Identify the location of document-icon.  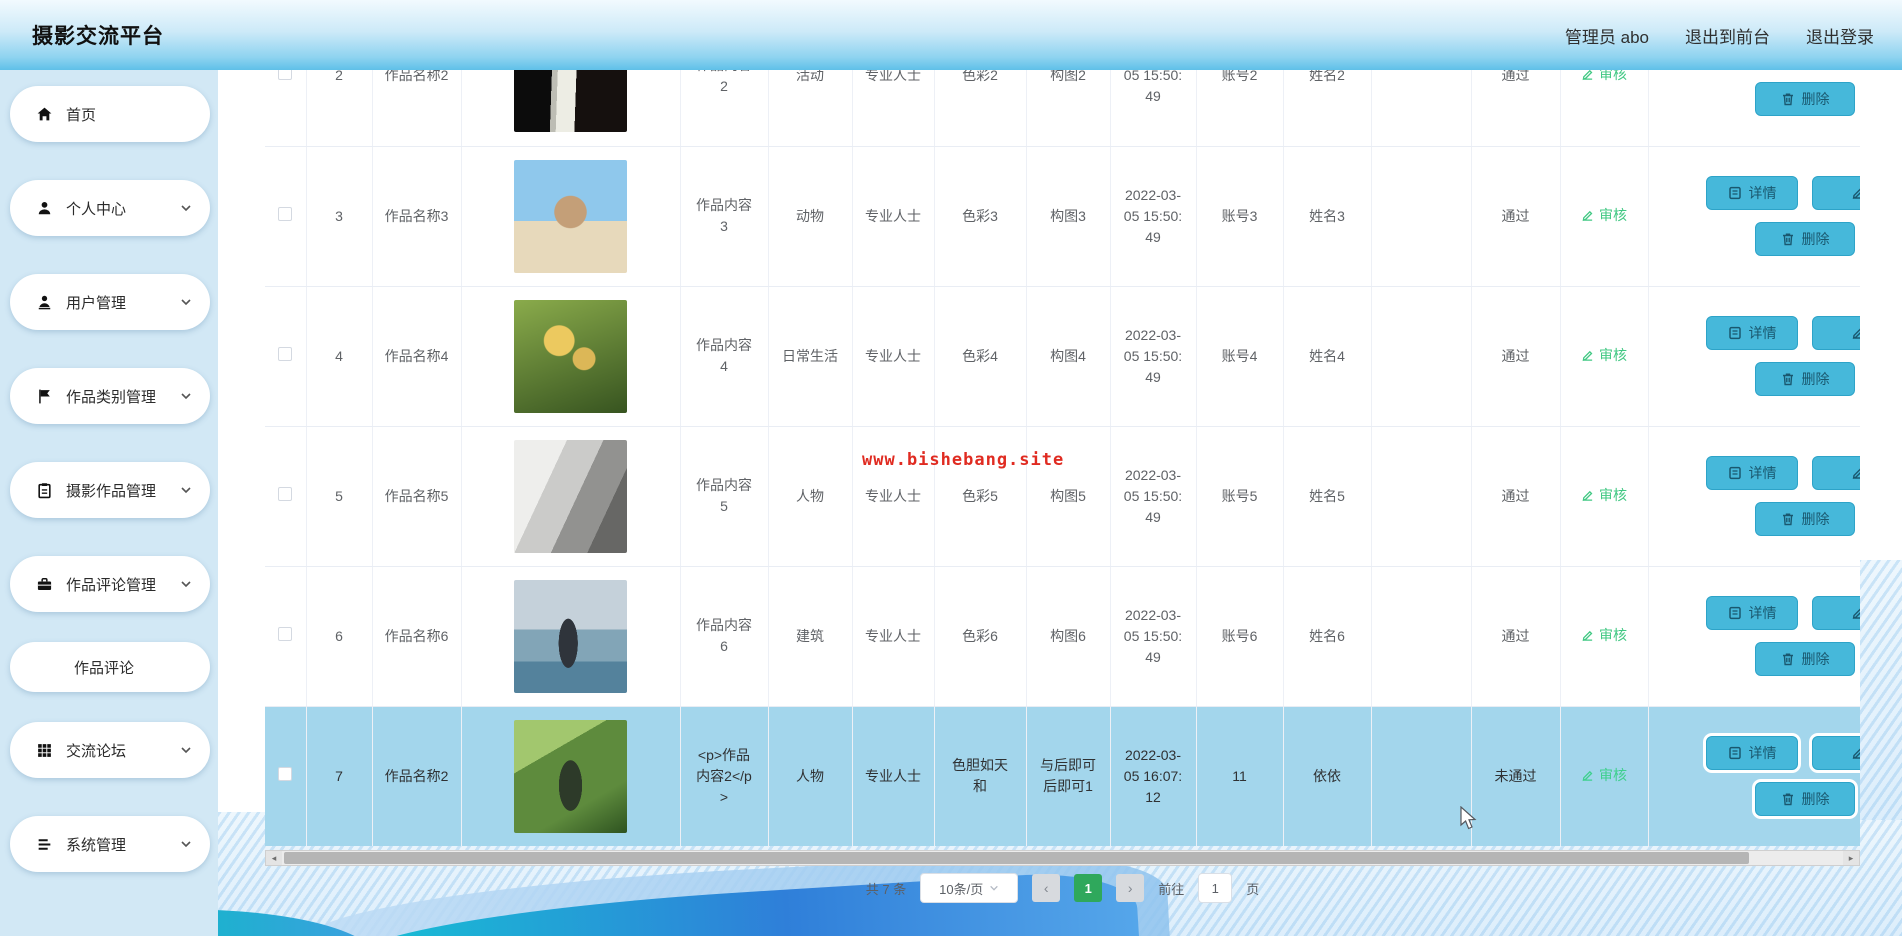
(1734, 613).